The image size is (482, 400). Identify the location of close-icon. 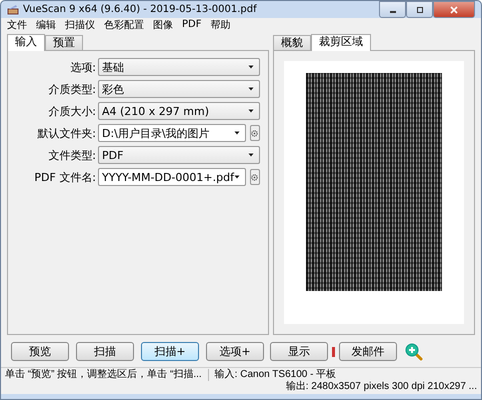
(454, 10).